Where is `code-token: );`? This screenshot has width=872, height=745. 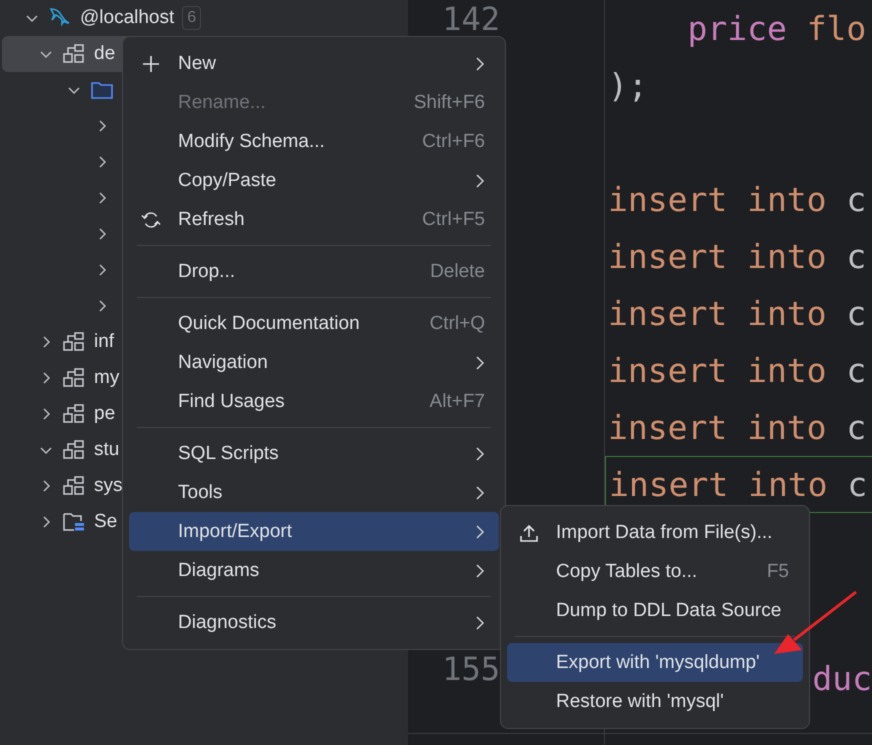 code-token: ); is located at coordinates (628, 85).